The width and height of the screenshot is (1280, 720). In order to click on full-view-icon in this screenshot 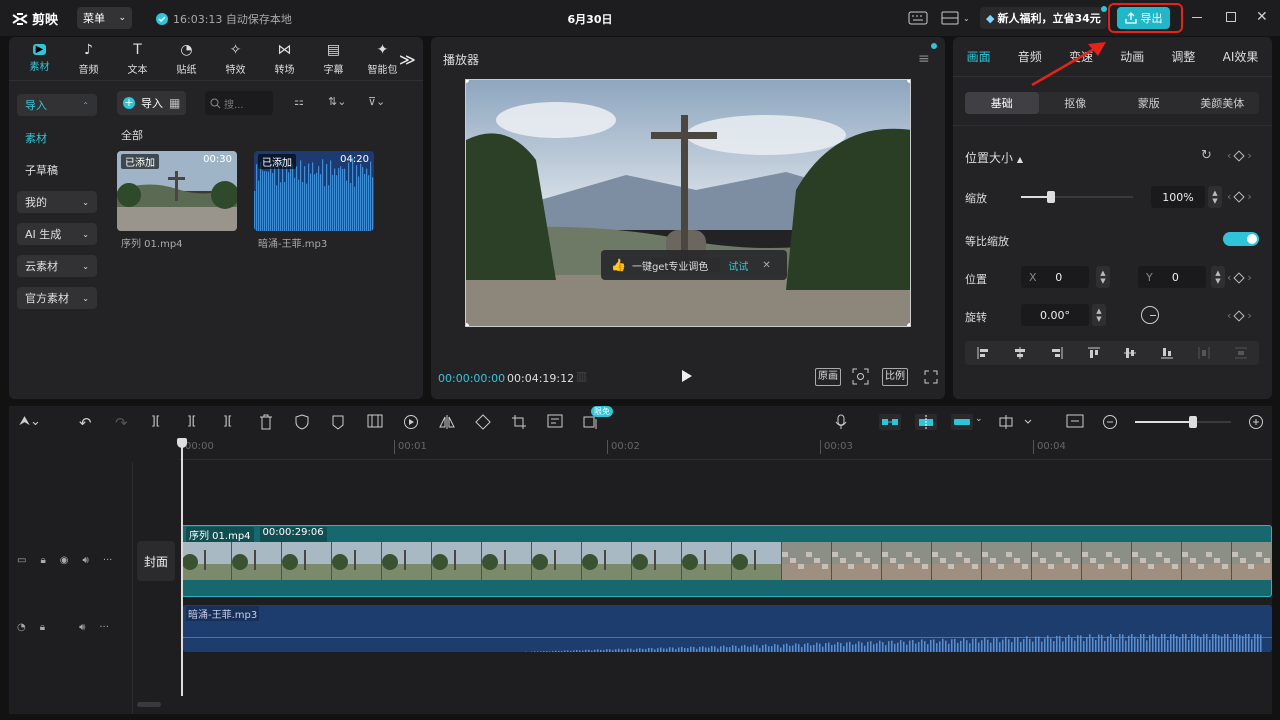, I will do `click(1075, 422)`.